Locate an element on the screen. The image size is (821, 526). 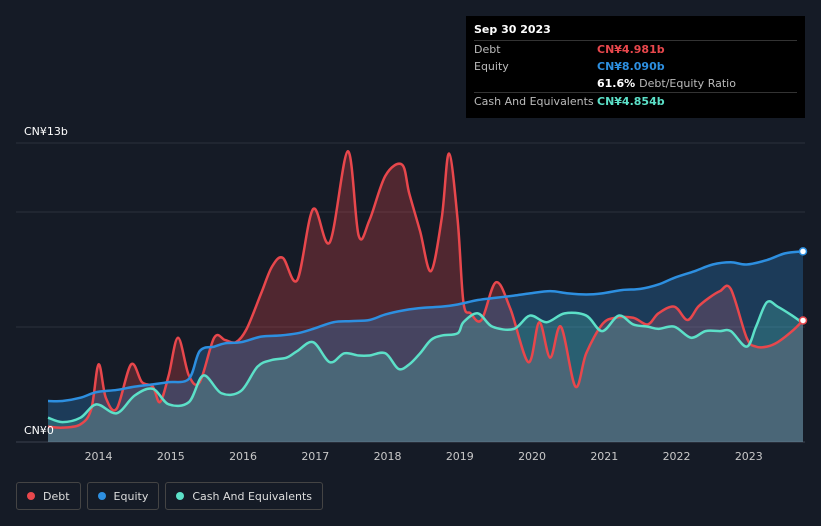
tooltip-row-ratio: 61.6% Debt/Equity Ratio is located at coordinates (635, 83).